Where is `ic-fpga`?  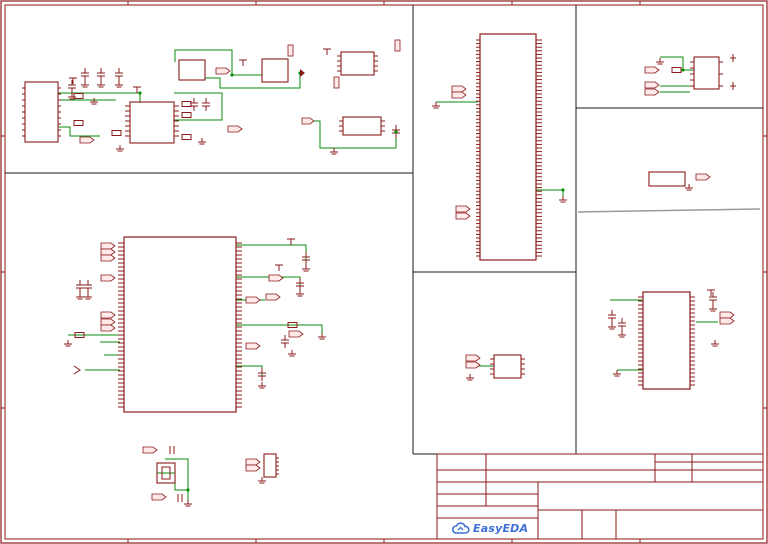
ic-fpga is located at coordinates (508, 147).